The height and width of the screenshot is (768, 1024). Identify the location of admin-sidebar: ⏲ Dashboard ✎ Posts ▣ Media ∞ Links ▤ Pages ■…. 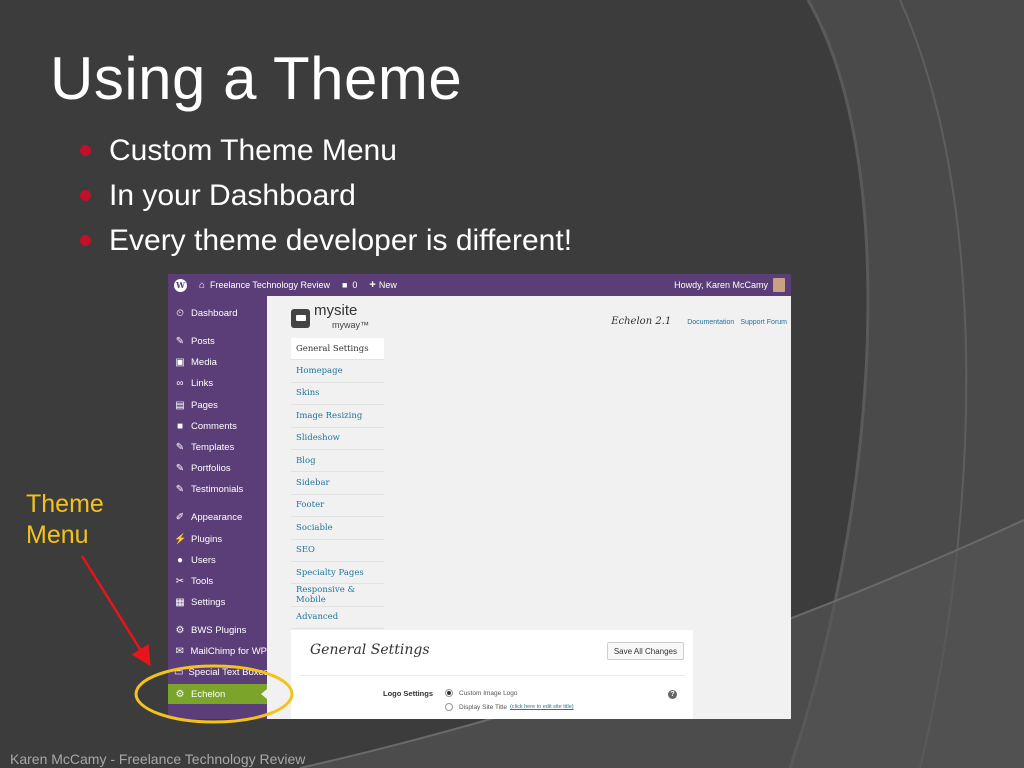
(217, 507).